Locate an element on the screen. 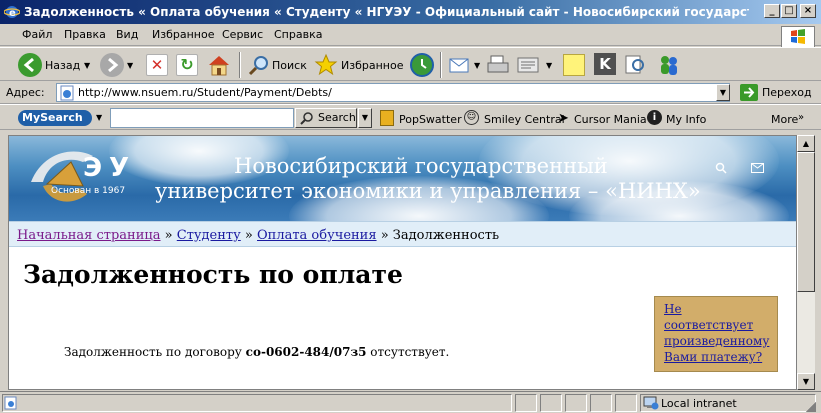 The width and height of the screenshot is (821, 413). site-search-icon is located at coordinates (721, 168).